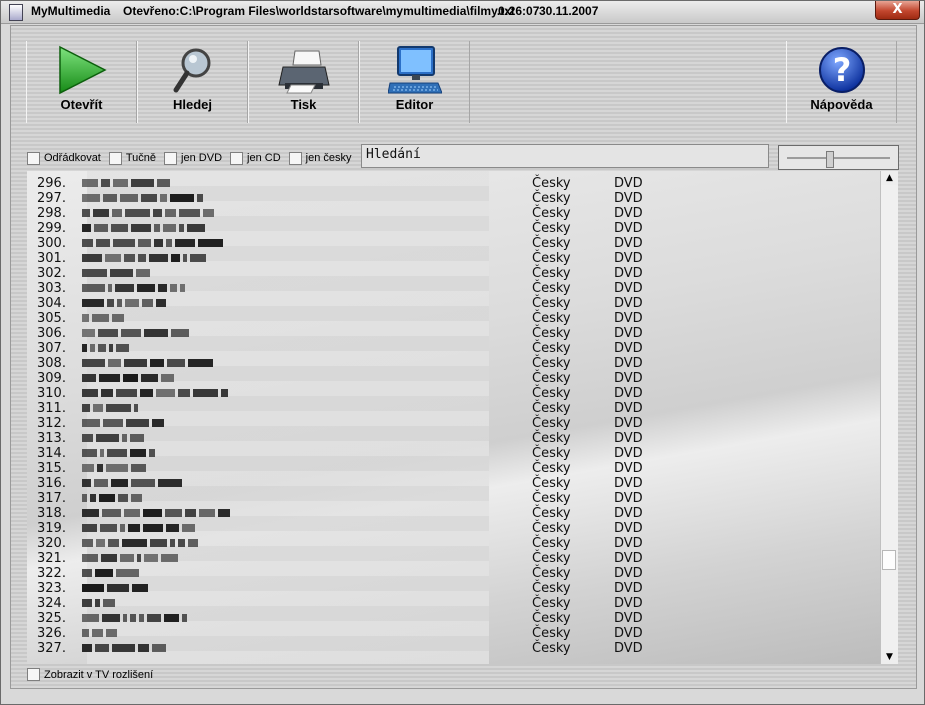  What do you see at coordinates (320, 158) in the screenshot?
I see `czech-only-checkbox: jen česky` at bounding box center [320, 158].